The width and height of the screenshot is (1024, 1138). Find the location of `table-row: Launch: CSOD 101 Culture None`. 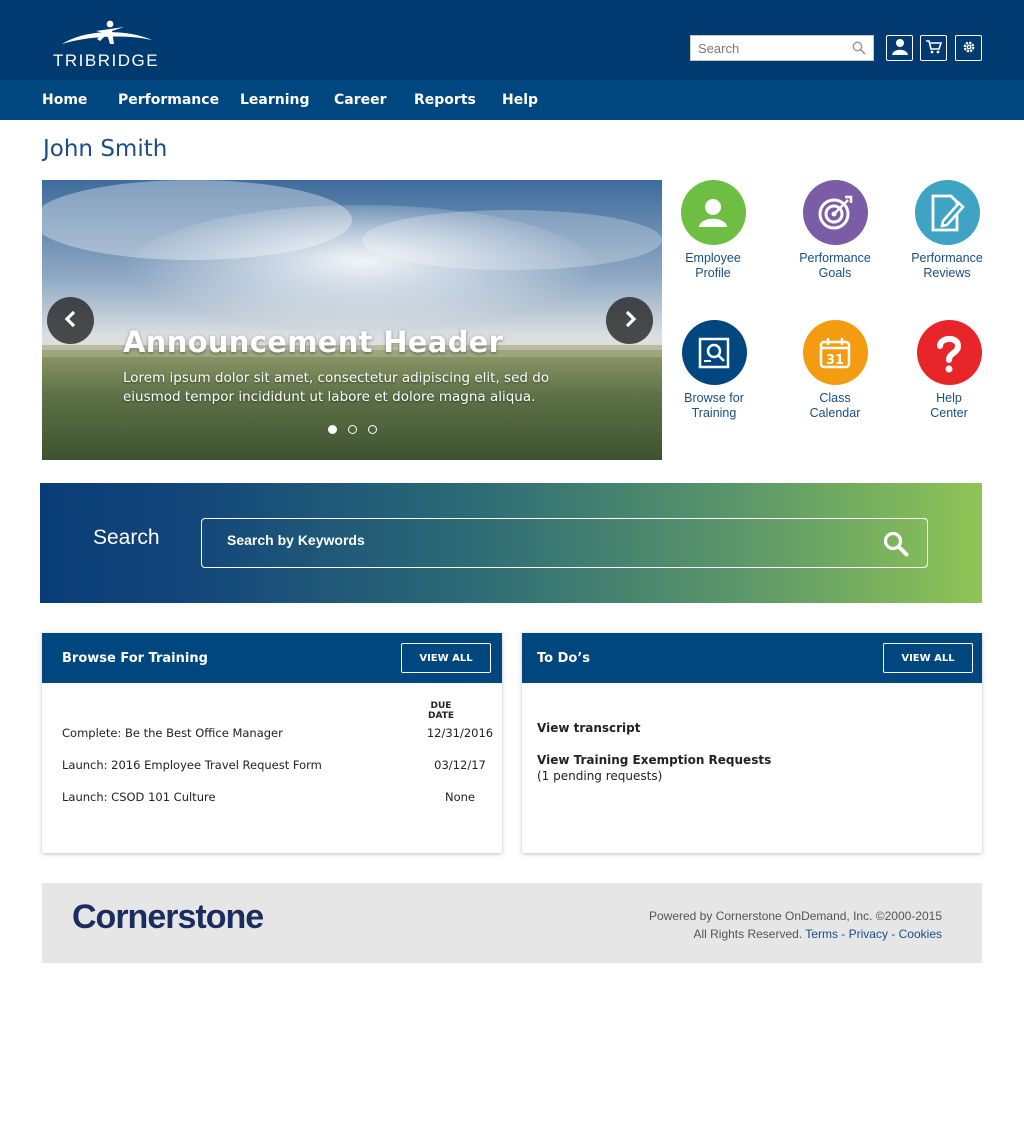

table-row: Launch: CSOD 101 Culture None is located at coordinates (272, 798).